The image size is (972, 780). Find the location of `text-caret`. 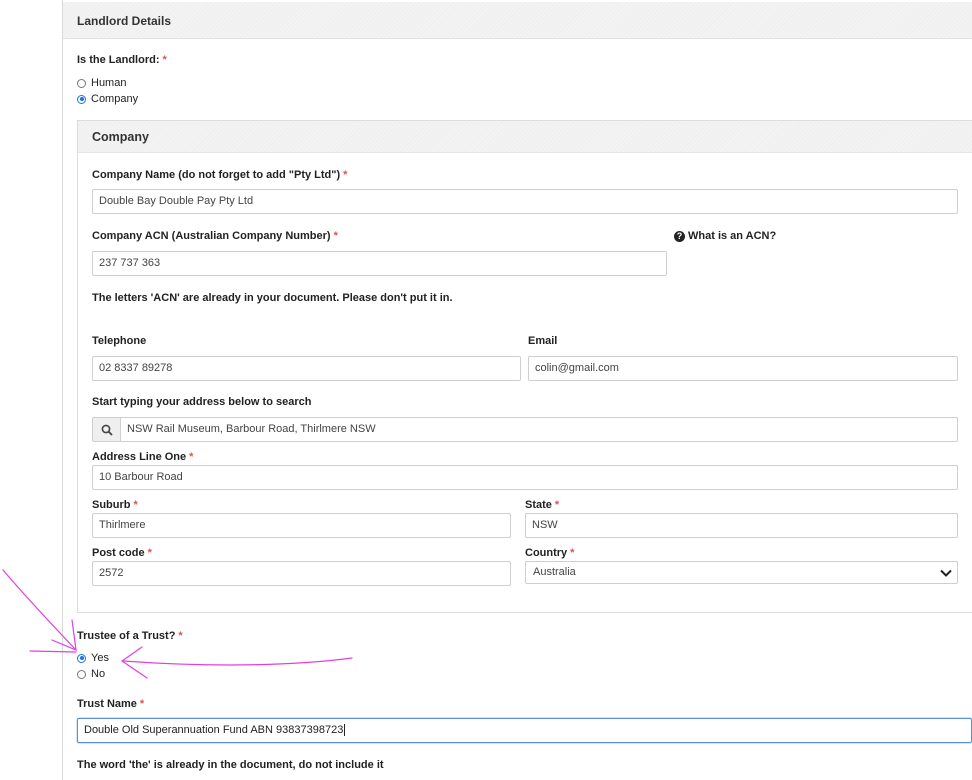

text-caret is located at coordinates (345, 730).